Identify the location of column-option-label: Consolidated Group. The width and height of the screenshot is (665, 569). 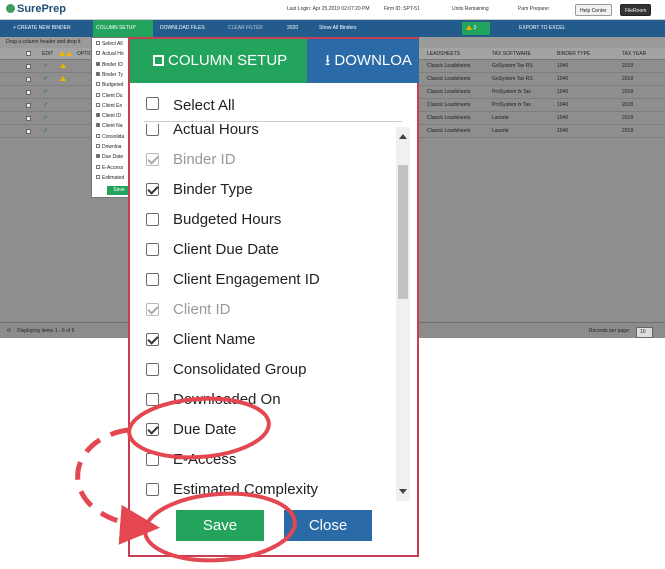
(239, 370).